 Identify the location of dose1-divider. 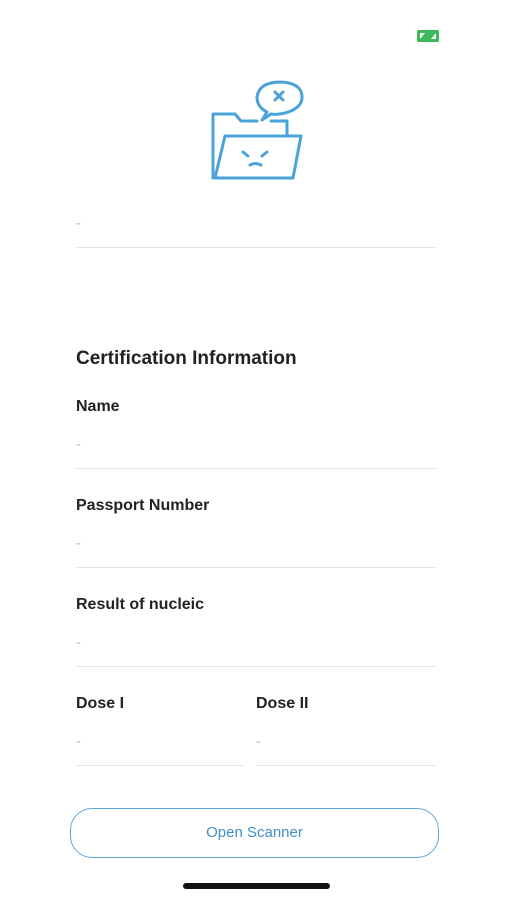
(160, 765).